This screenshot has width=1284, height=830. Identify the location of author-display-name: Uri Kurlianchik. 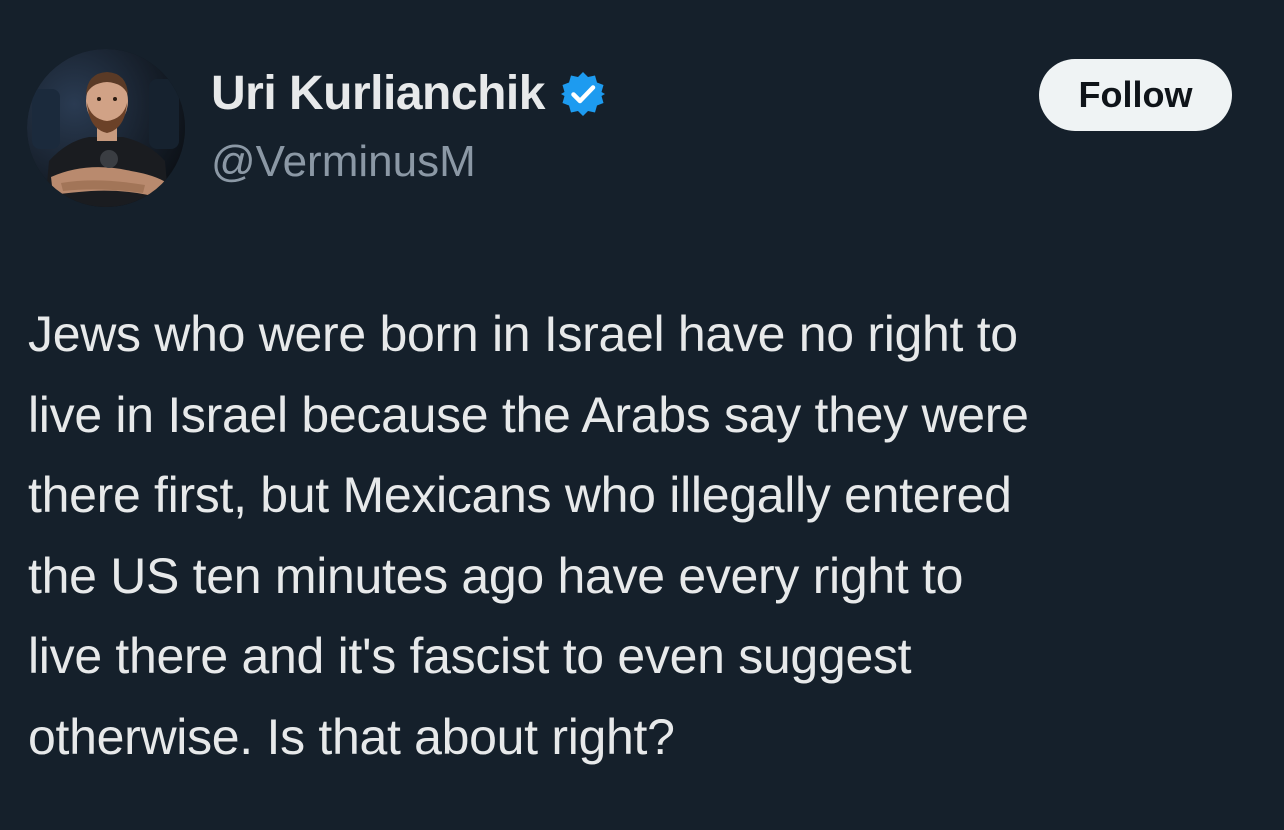
(378, 94).